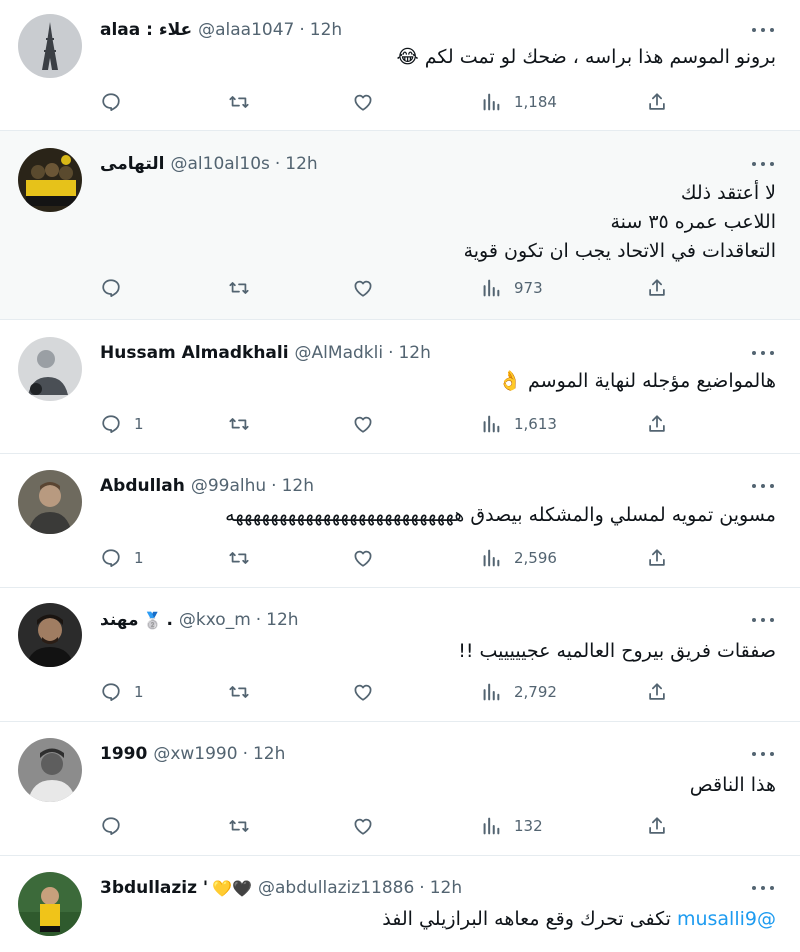 This screenshot has width=800, height=952. What do you see at coordinates (123, 754) in the screenshot?
I see `display-name: 1990` at bounding box center [123, 754].